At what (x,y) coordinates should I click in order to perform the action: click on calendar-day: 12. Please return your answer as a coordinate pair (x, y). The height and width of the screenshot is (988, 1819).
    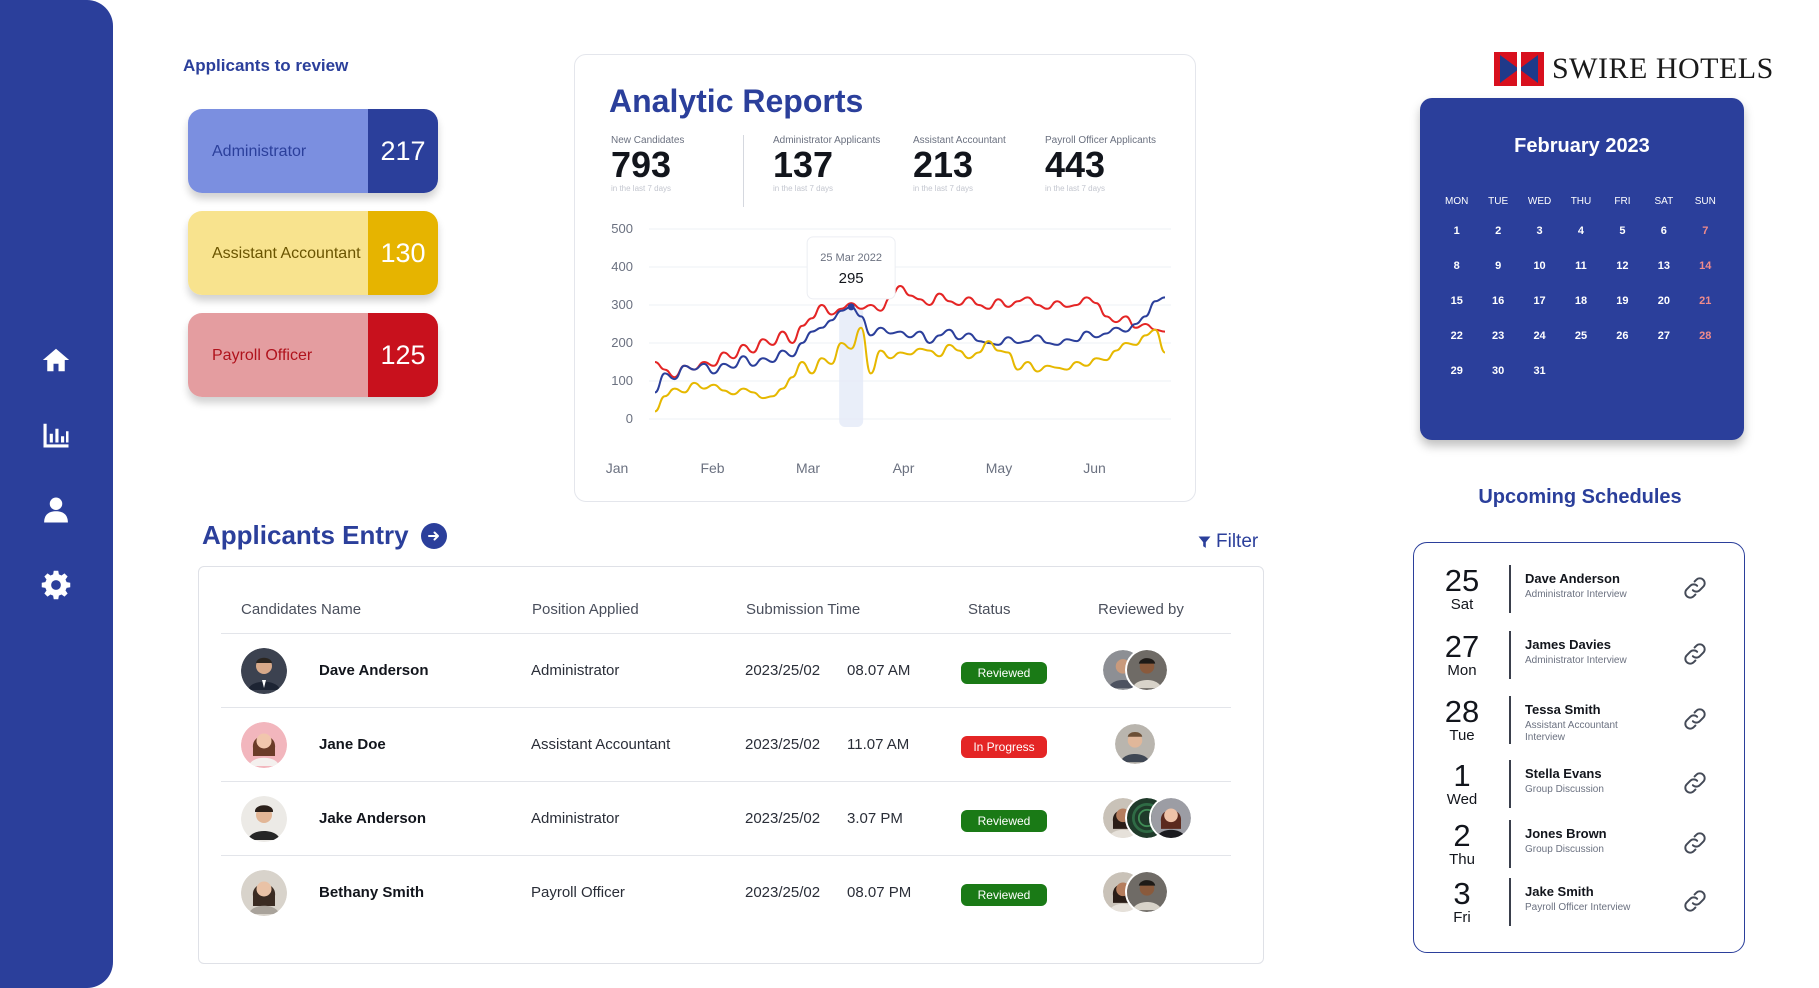
    Looking at the image, I should click on (1622, 266).